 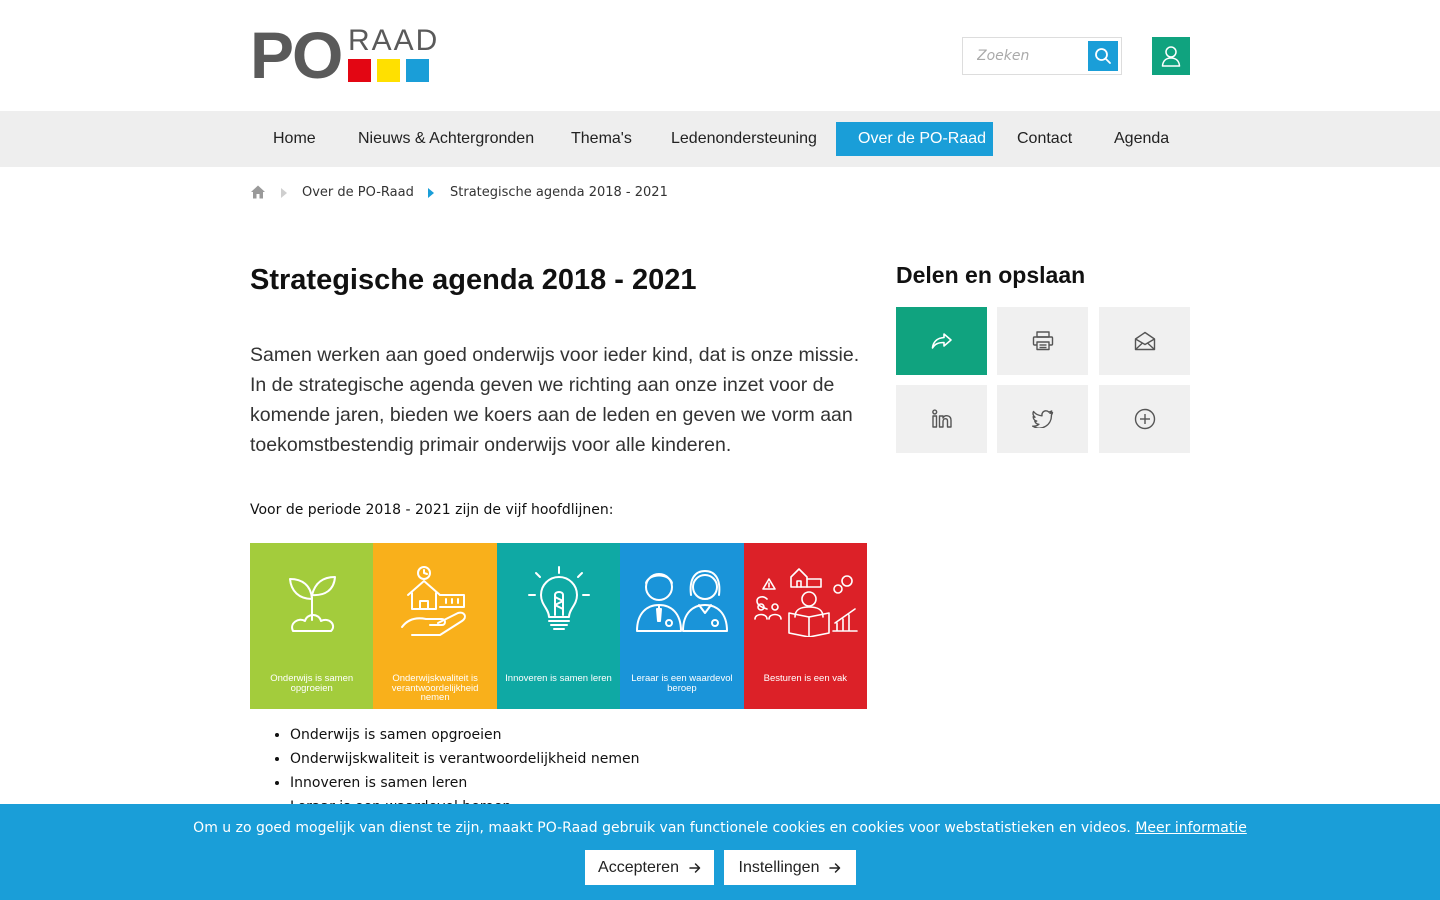 What do you see at coordinates (720, 852) in the screenshot?
I see `cookie-banner` at bounding box center [720, 852].